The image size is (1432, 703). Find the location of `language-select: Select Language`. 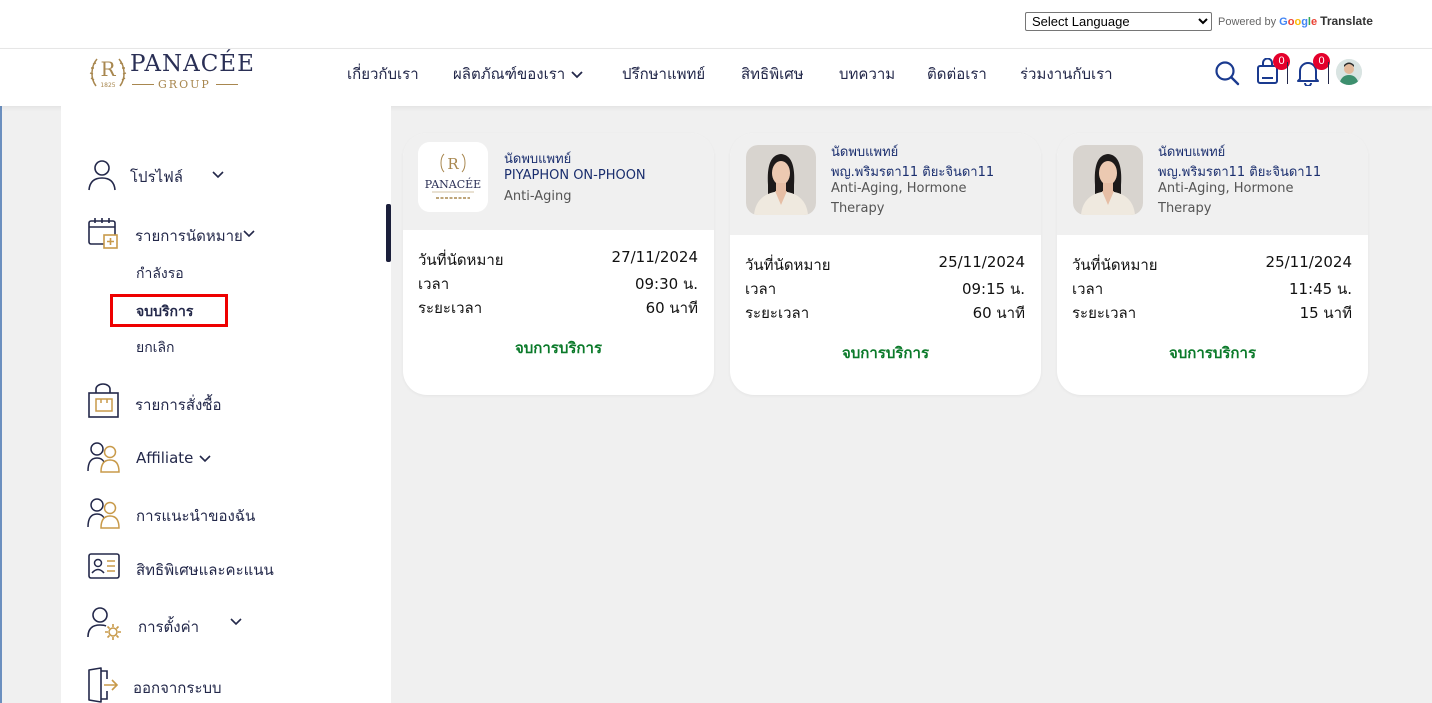

language-select: Select Language is located at coordinates (1118, 21).